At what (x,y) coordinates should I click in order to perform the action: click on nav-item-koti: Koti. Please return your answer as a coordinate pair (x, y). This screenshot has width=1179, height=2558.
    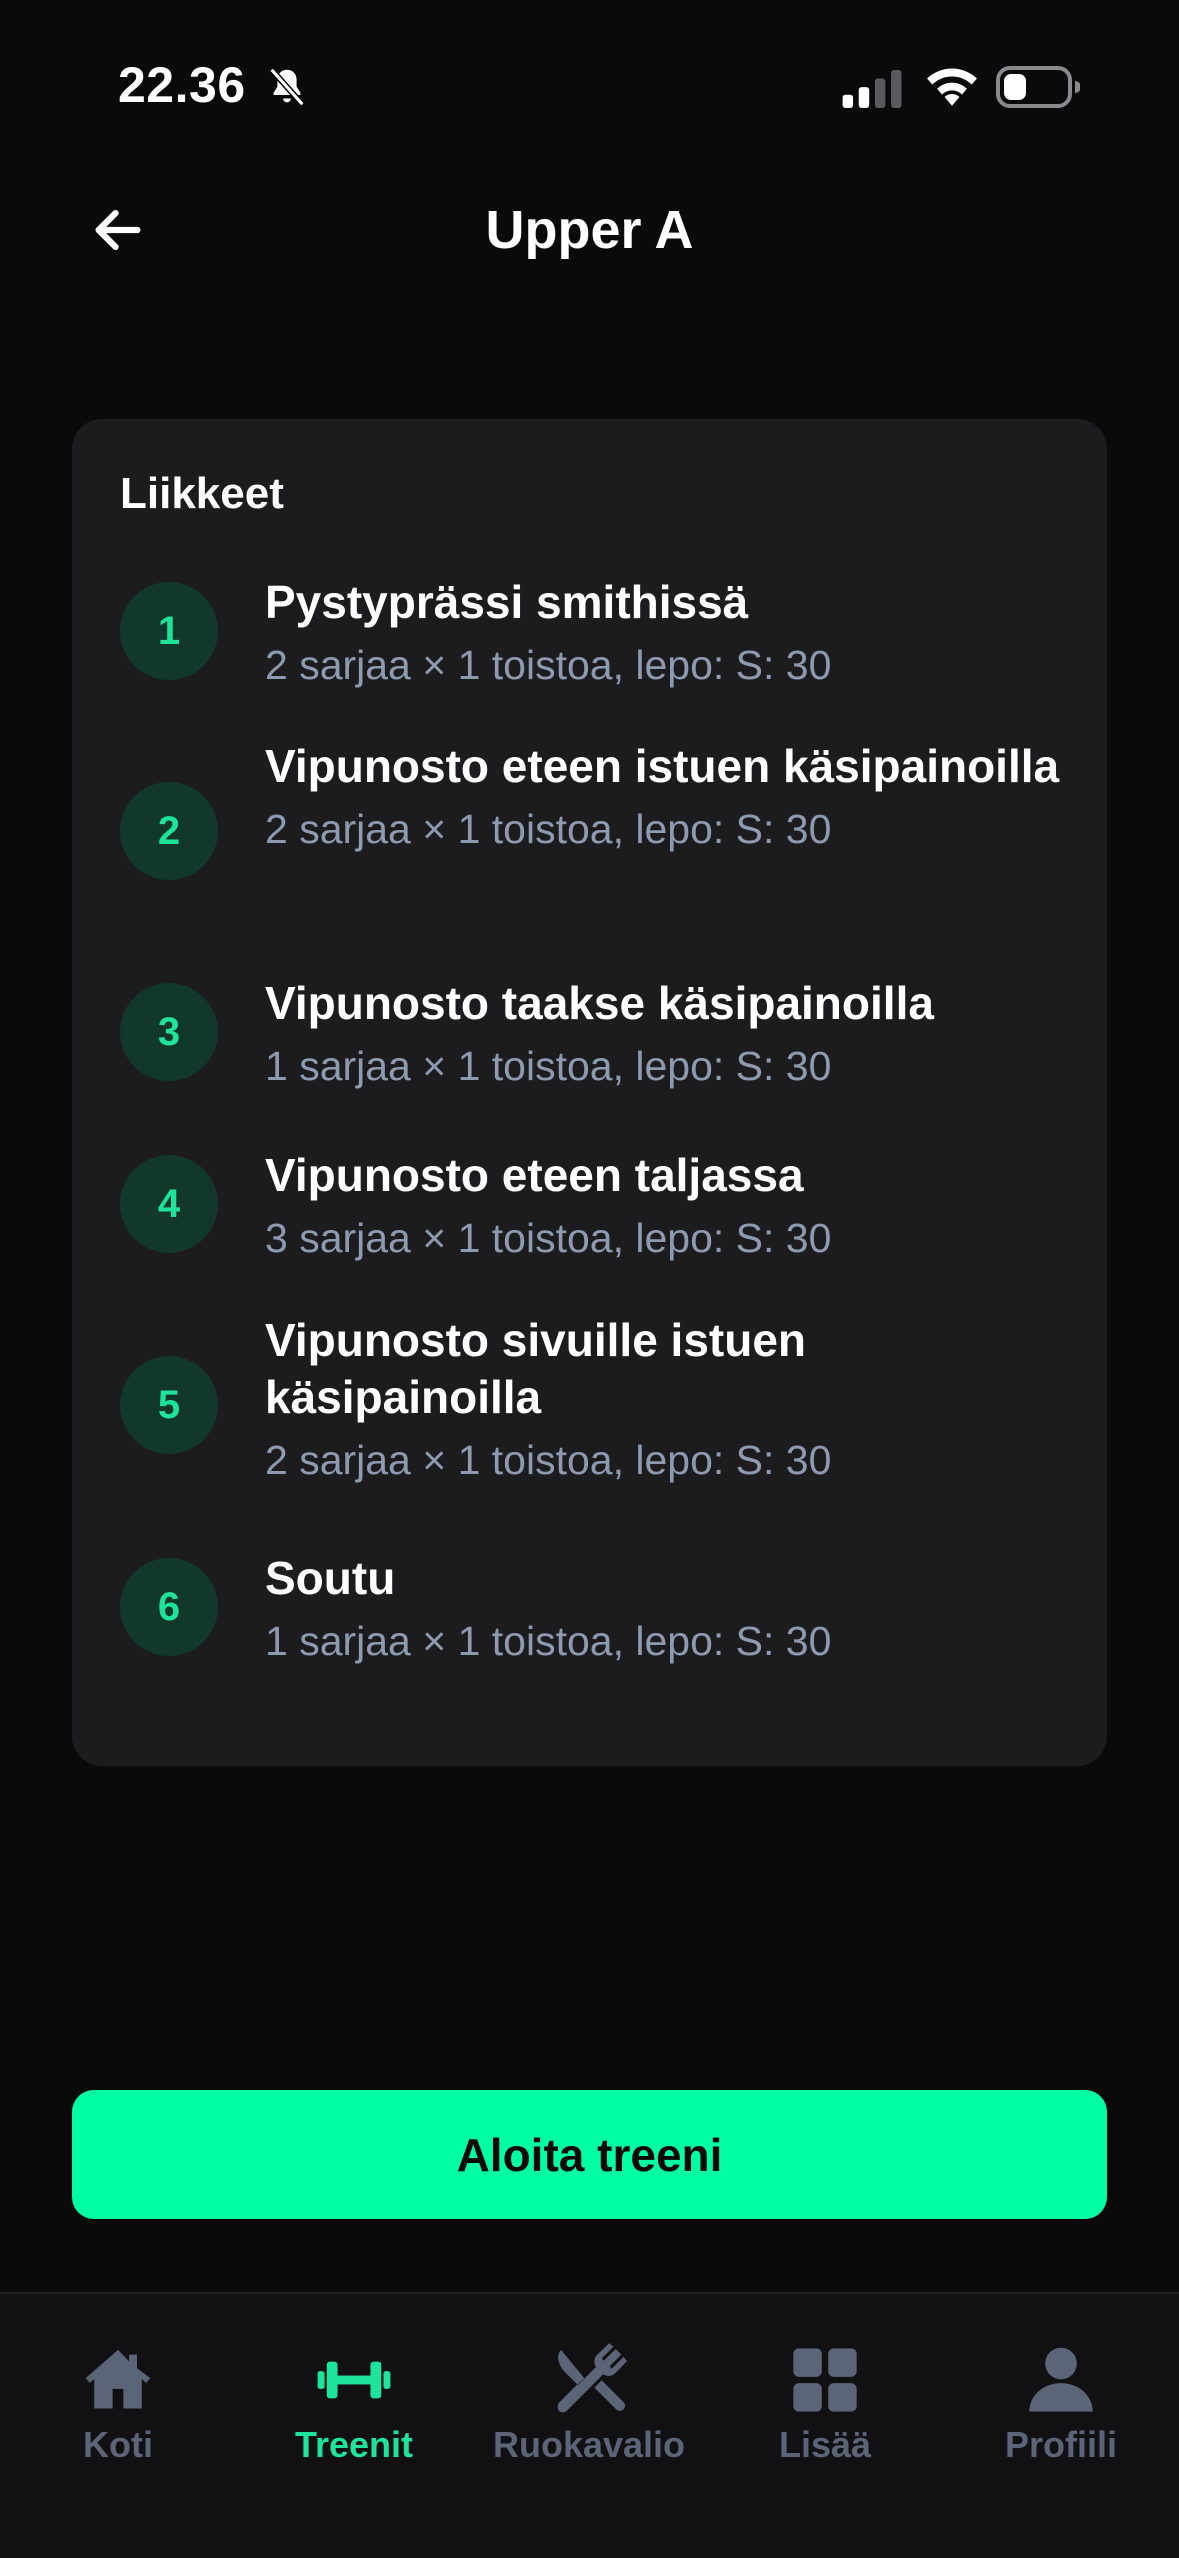
    Looking at the image, I should click on (118, 2412).